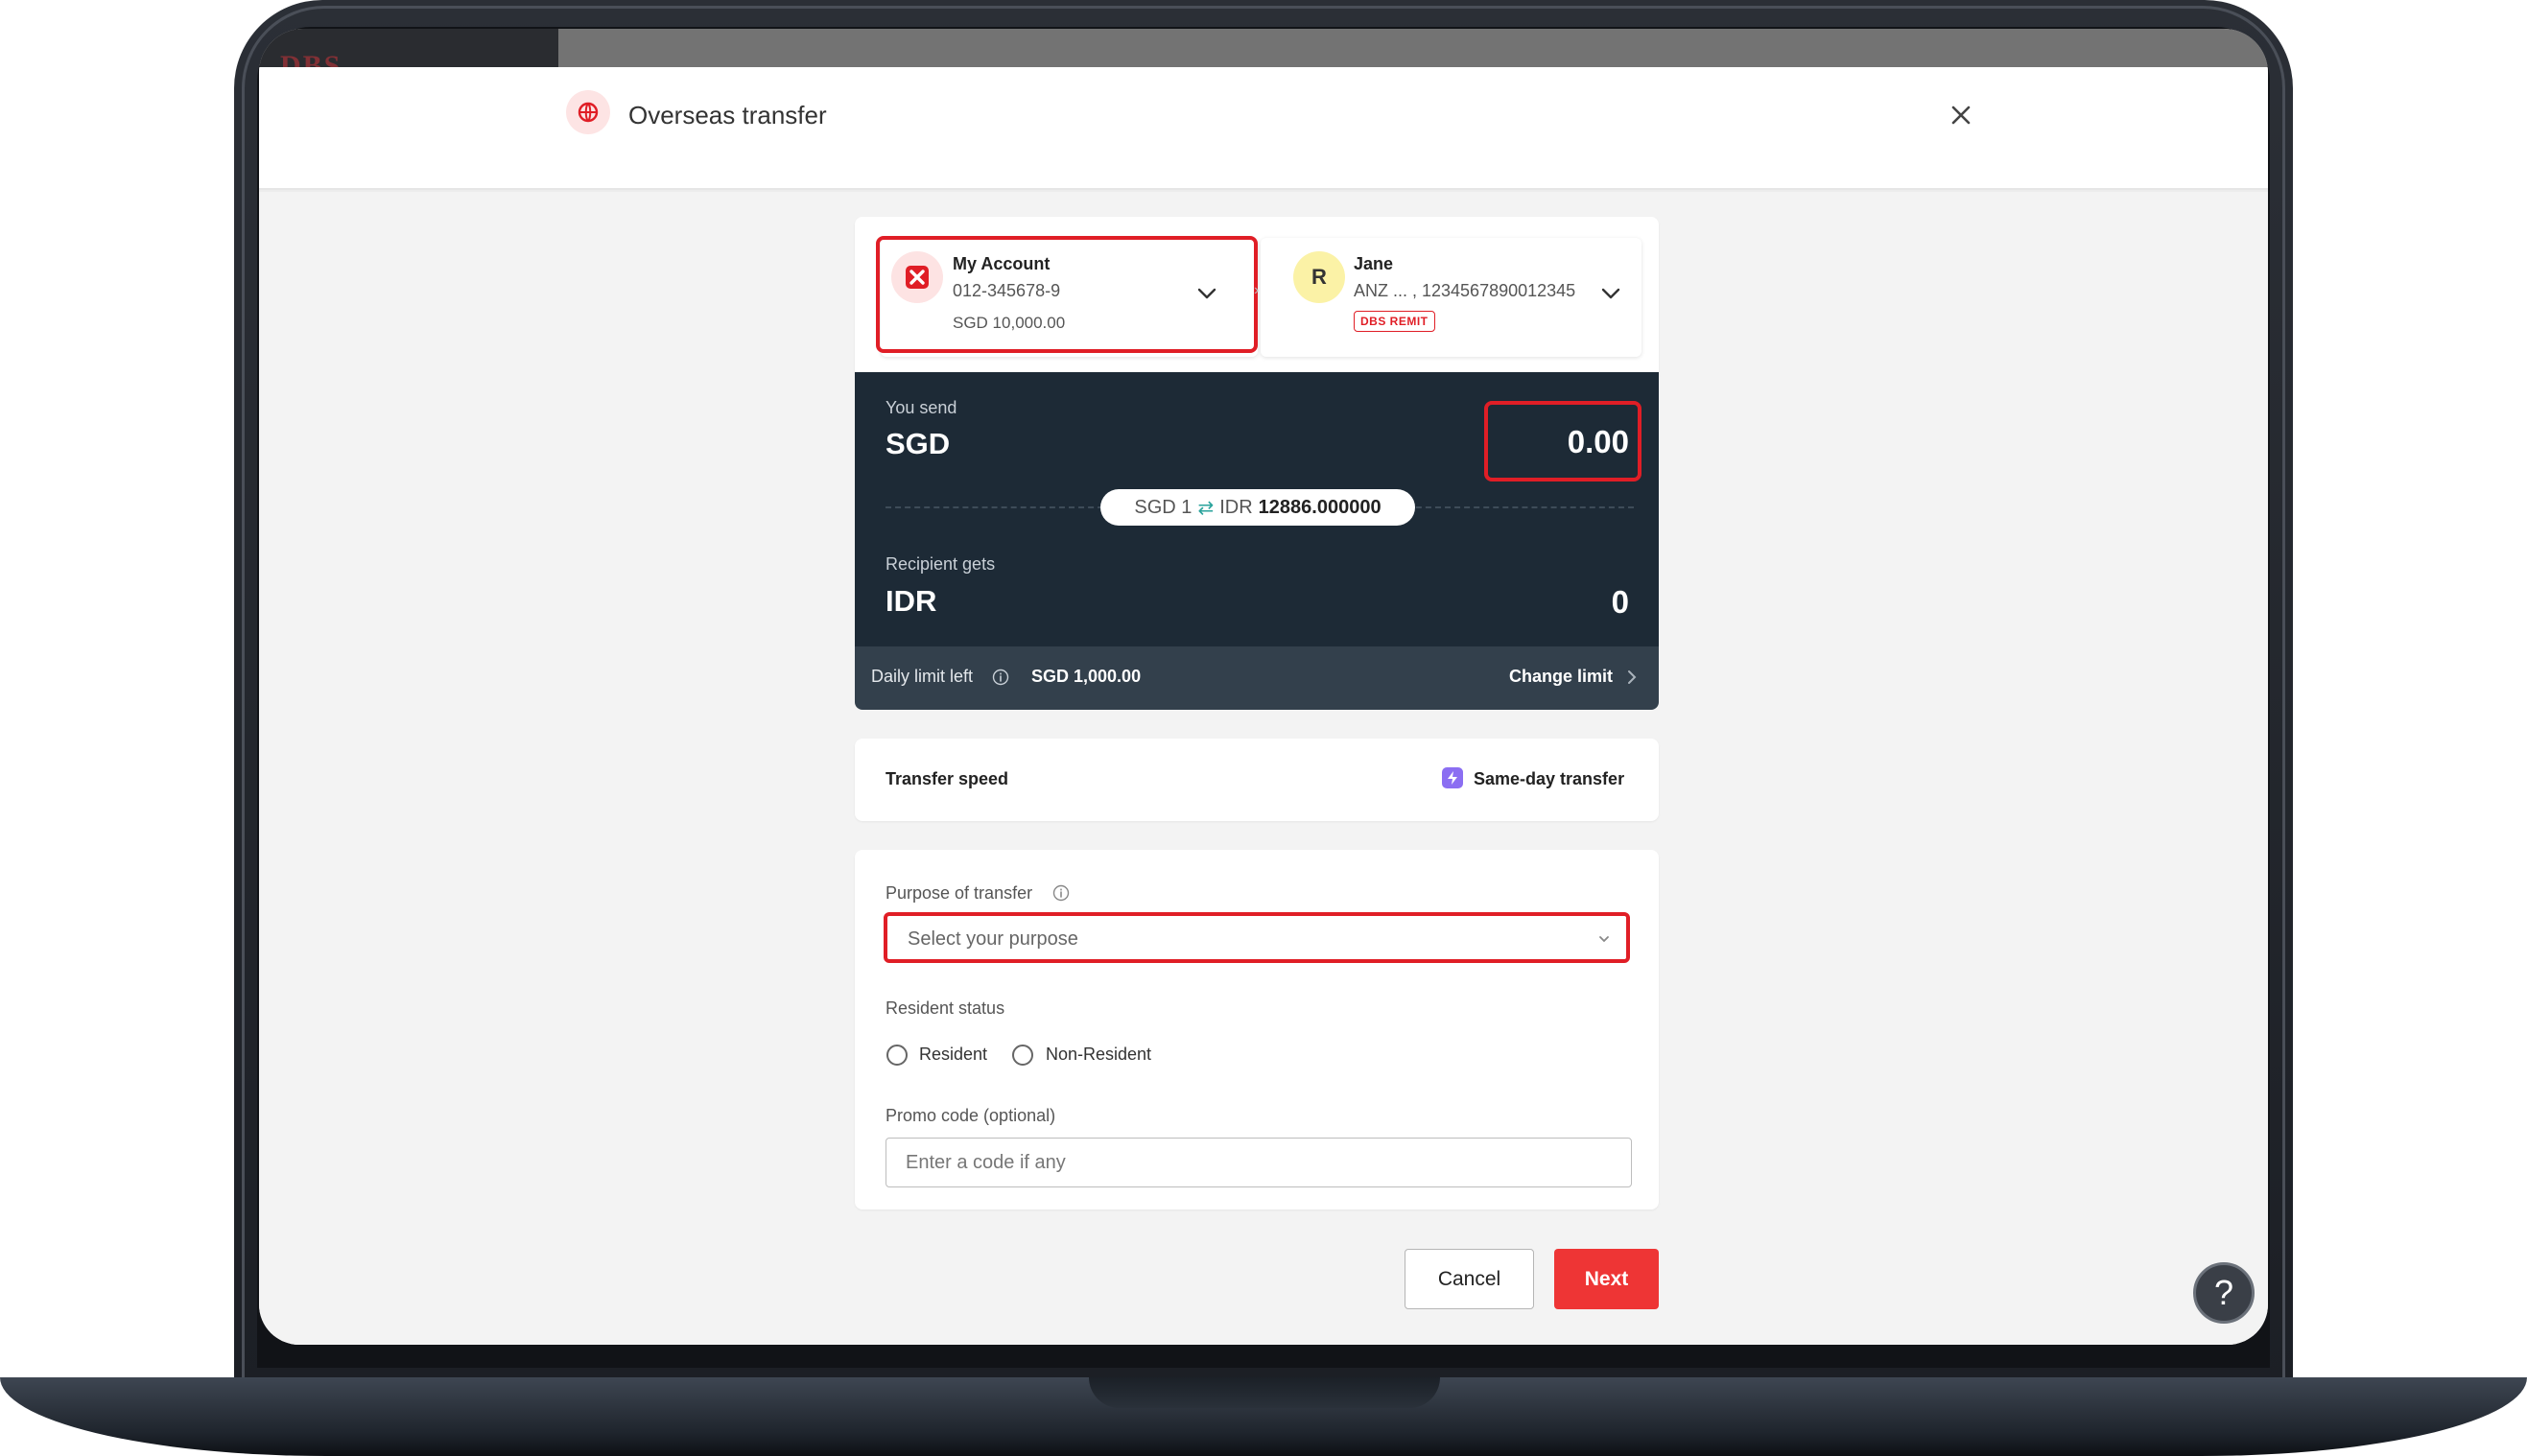  Describe the element at coordinates (588, 112) in the screenshot. I see `globe-icon` at that location.